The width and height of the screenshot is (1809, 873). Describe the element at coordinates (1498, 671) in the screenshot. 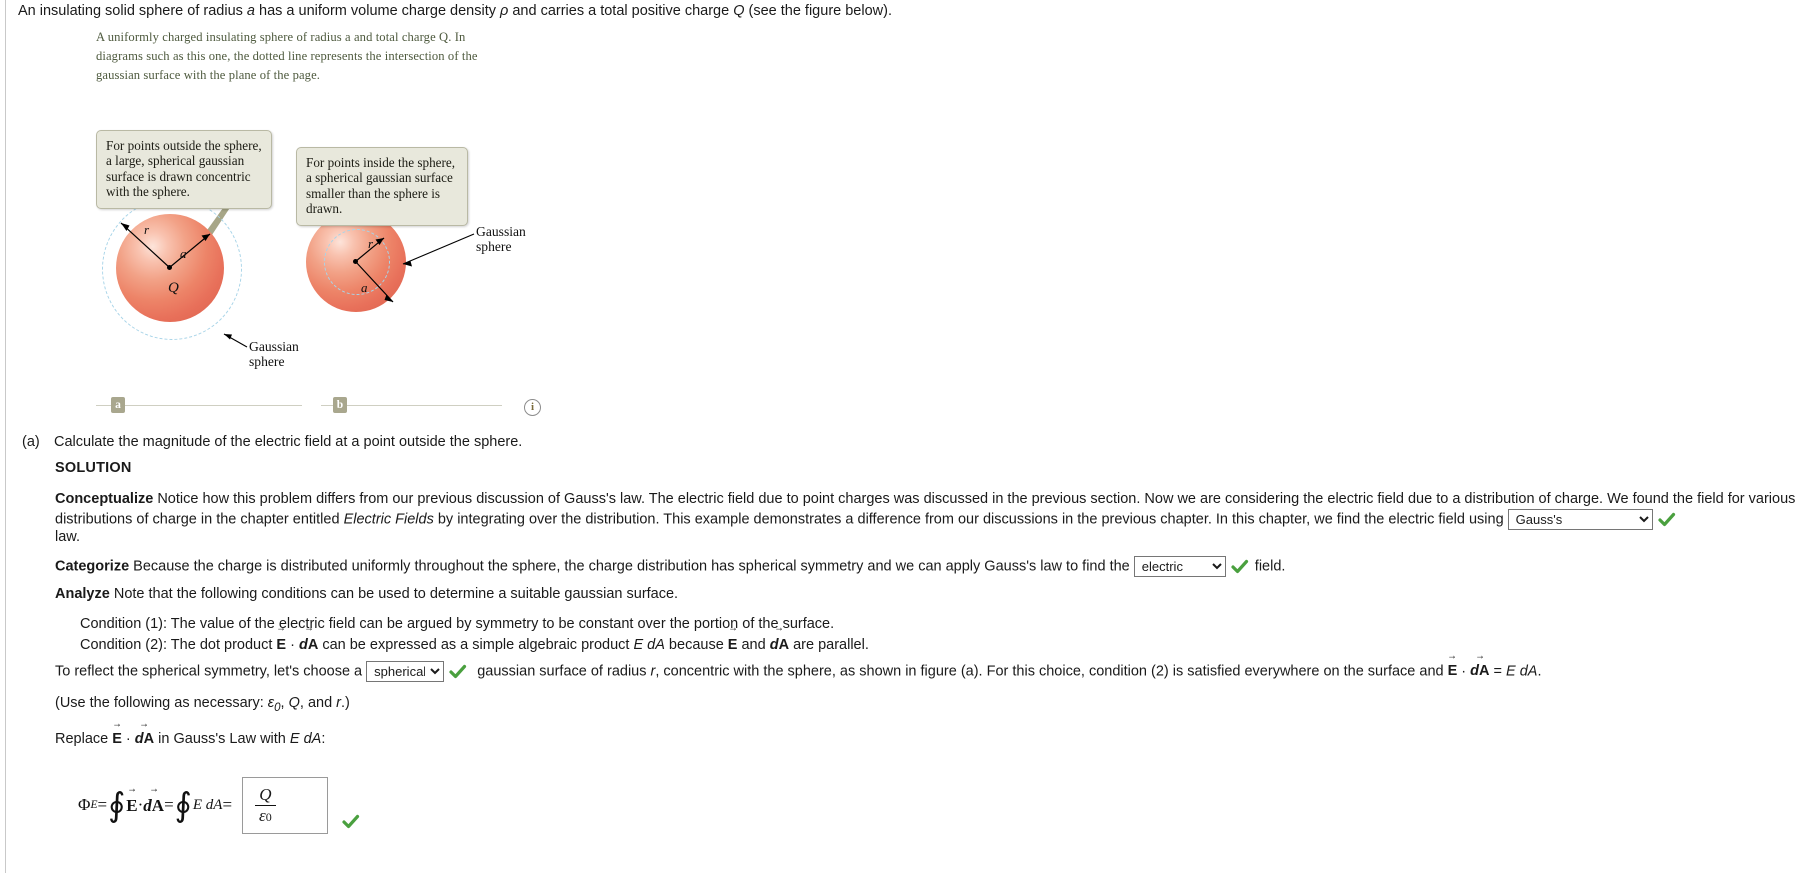

I see `reflect-text-4: =` at that location.